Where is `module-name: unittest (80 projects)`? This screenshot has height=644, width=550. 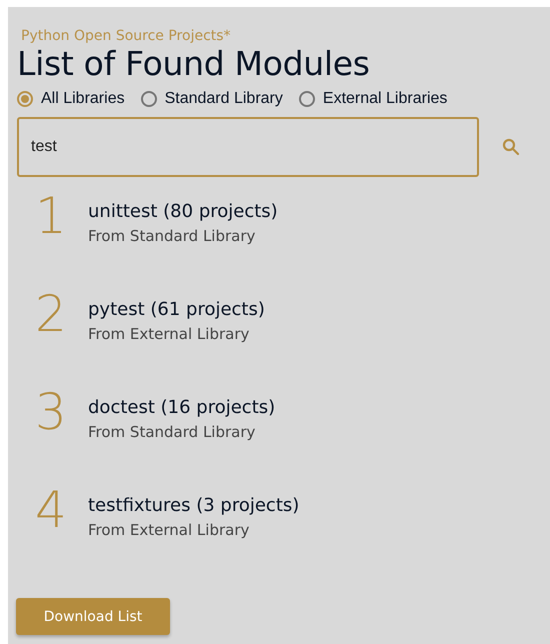 module-name: unittest (80 projects) is located at coordinates (183, 211).